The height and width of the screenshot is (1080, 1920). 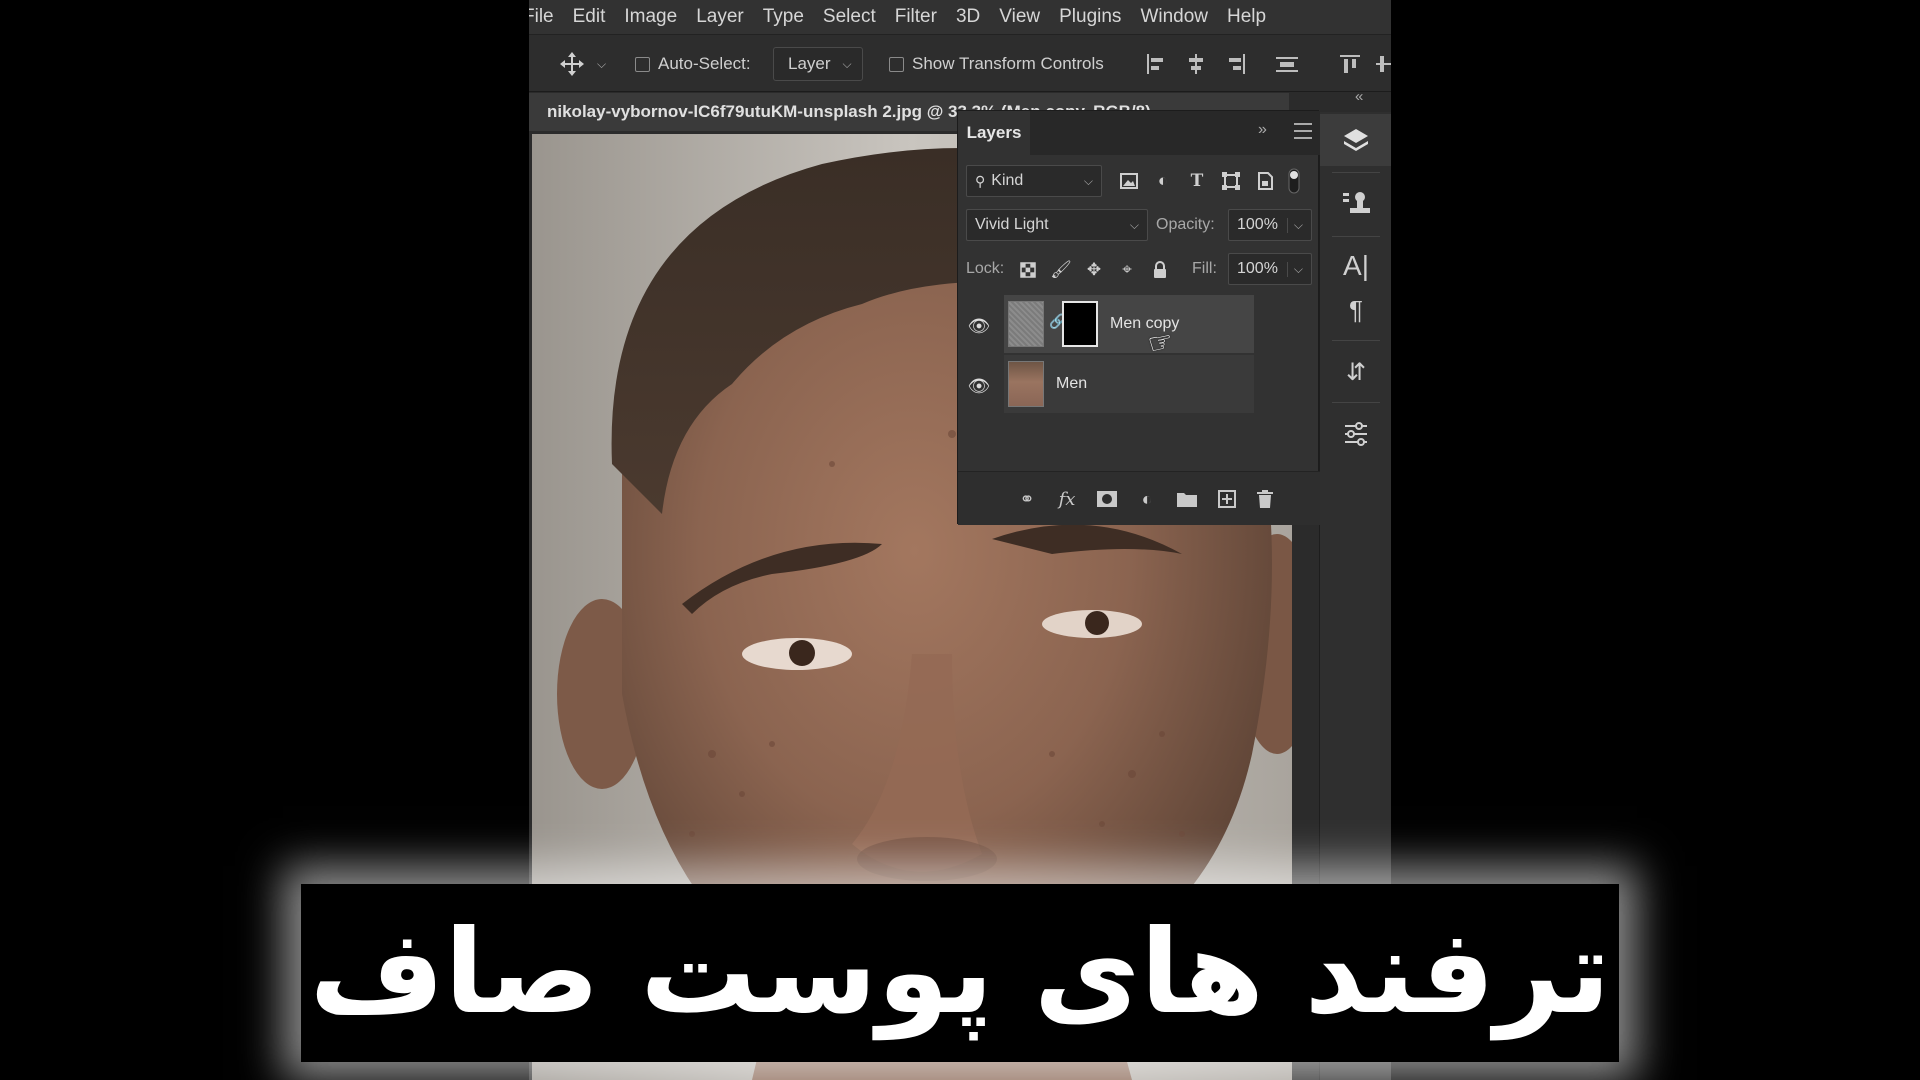 What do you see at coordinates (1303, 131) in the screenshot?
I see `panel-menu-icon` at bounding box center [1303, 131].